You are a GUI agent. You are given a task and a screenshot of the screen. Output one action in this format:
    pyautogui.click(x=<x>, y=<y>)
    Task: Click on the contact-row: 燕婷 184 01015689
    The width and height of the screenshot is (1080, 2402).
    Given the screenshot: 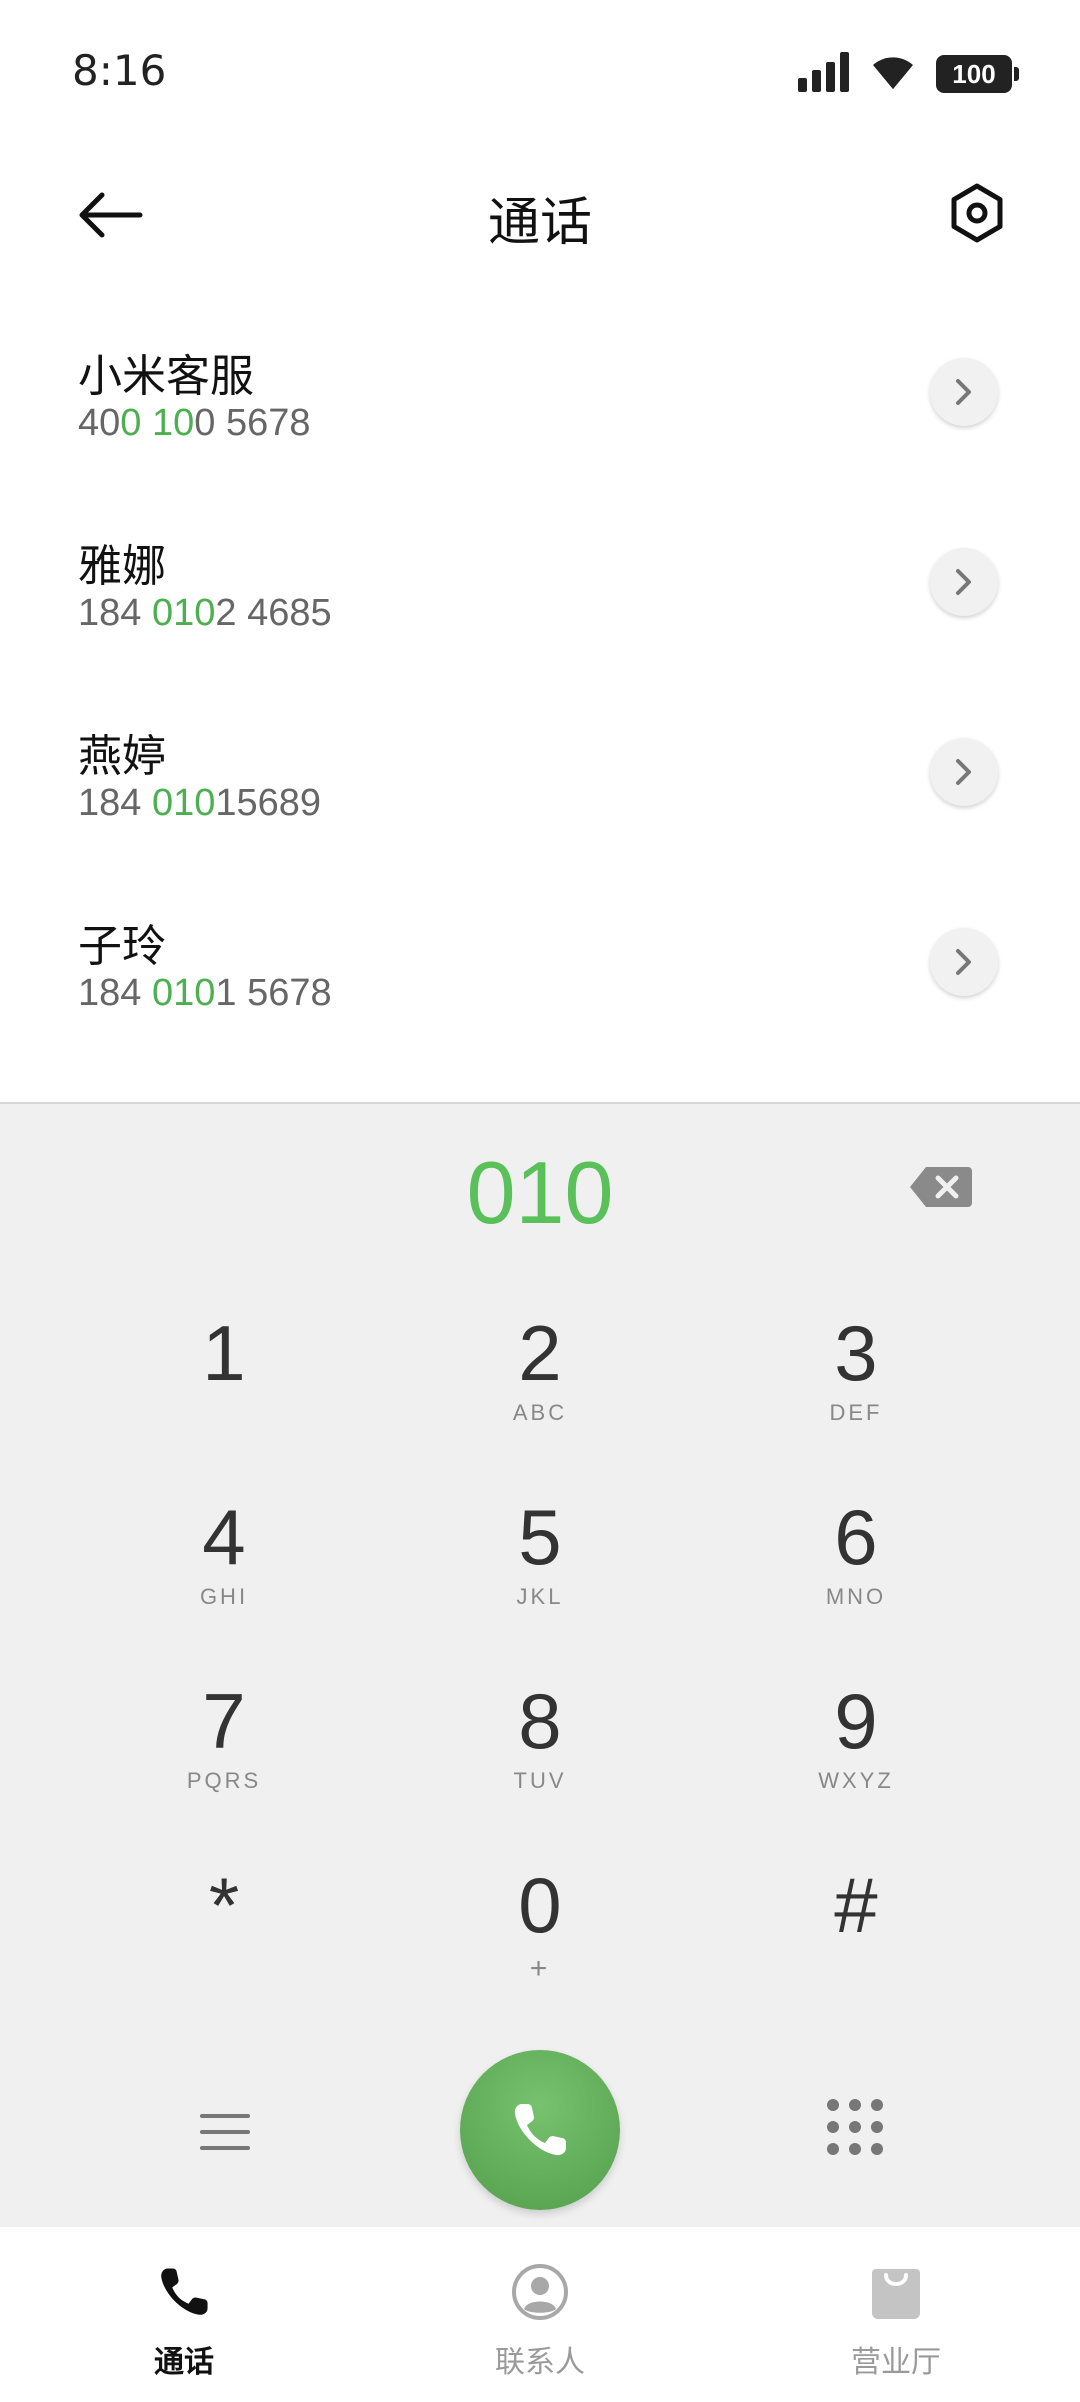 What is the action you would take?
    pyautogui.click(x=540, y=765)
    